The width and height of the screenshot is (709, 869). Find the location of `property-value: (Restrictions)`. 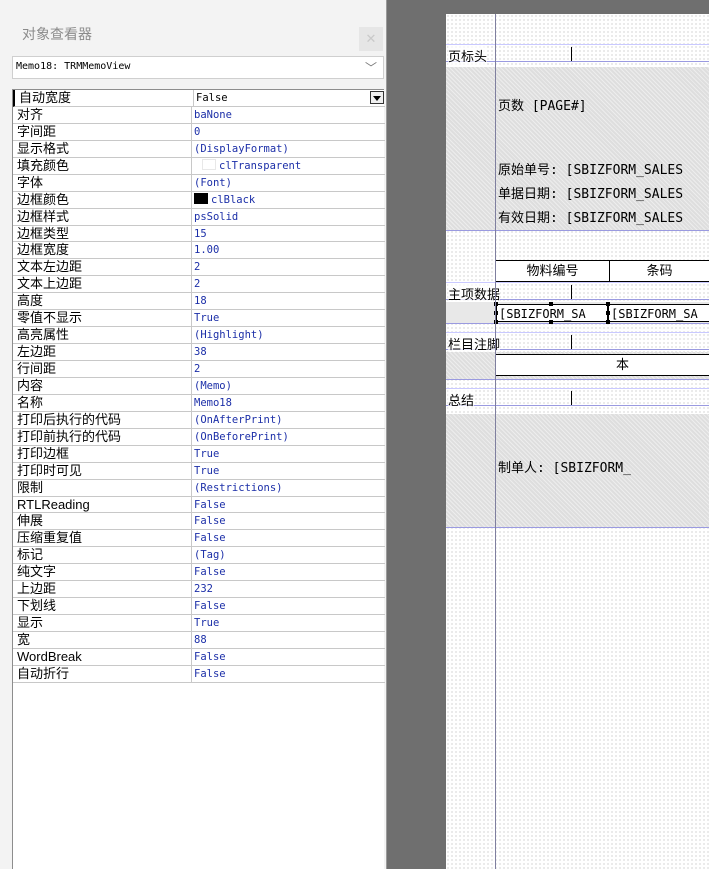

property-value: (Restrictions) is located at coordinates (238, 488).